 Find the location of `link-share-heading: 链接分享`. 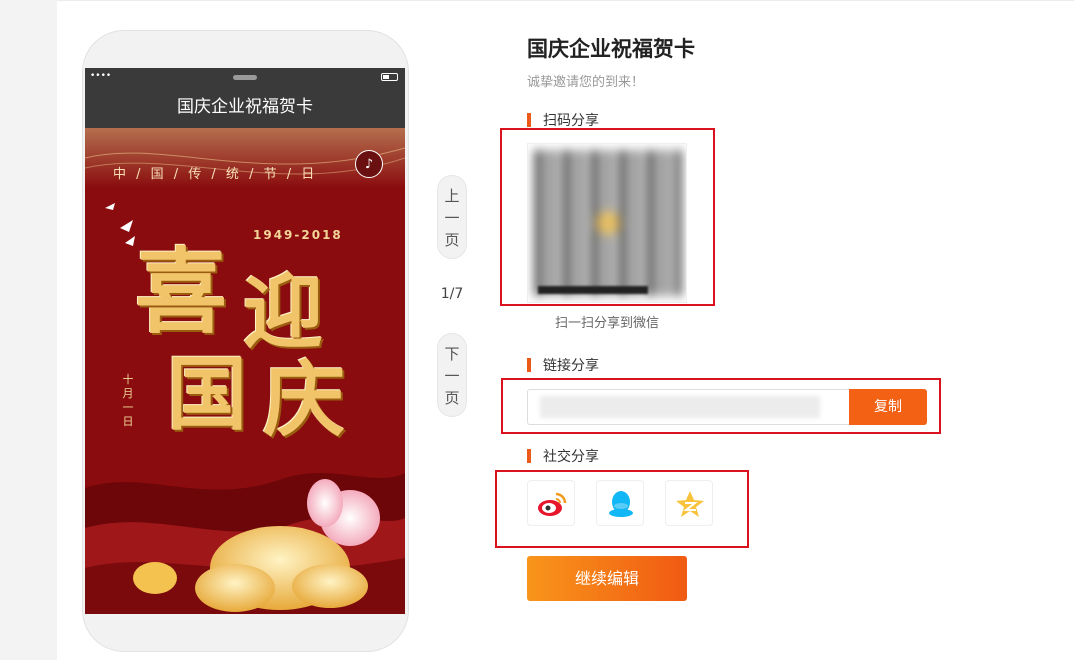

link-share-heading: 链接分享 is located at coordinates (563, 365).